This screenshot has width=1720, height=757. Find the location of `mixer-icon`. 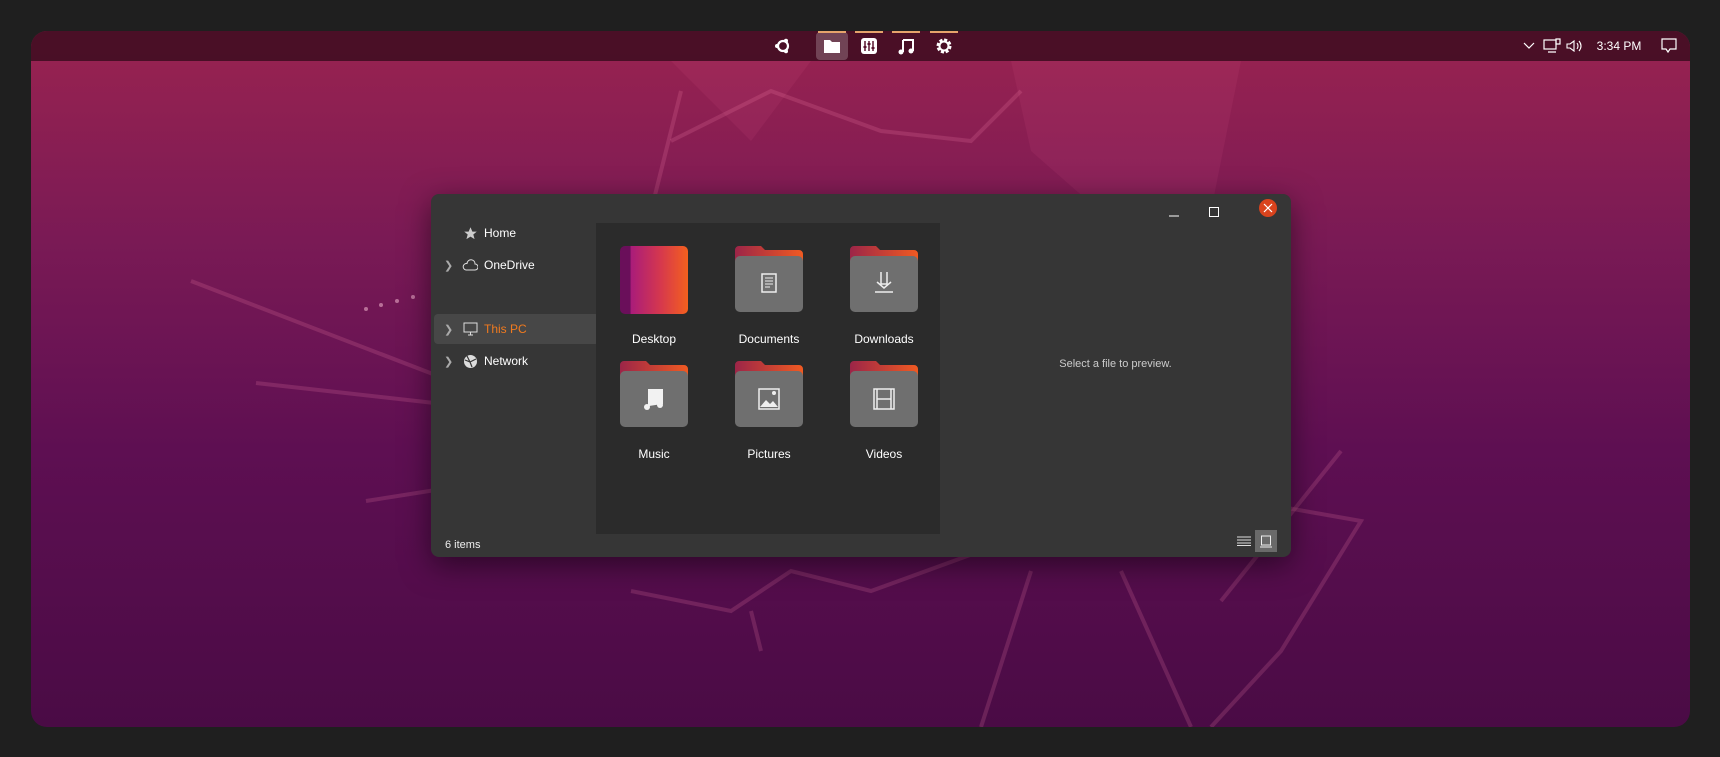

mixer-icon is located at coordinates (869, 46).